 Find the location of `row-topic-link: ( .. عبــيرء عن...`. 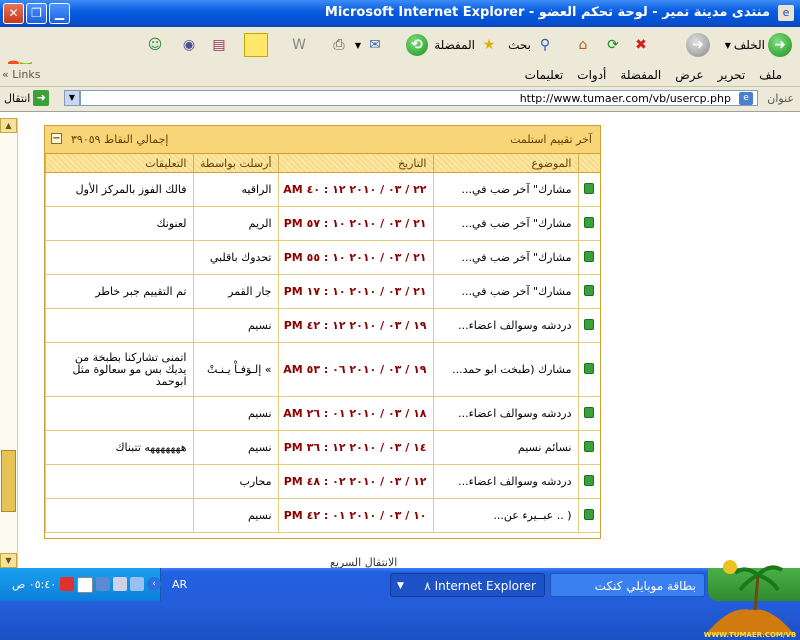

row-topic-link: ( .. عبــيرء عن... is located at coordinates (505, 515).